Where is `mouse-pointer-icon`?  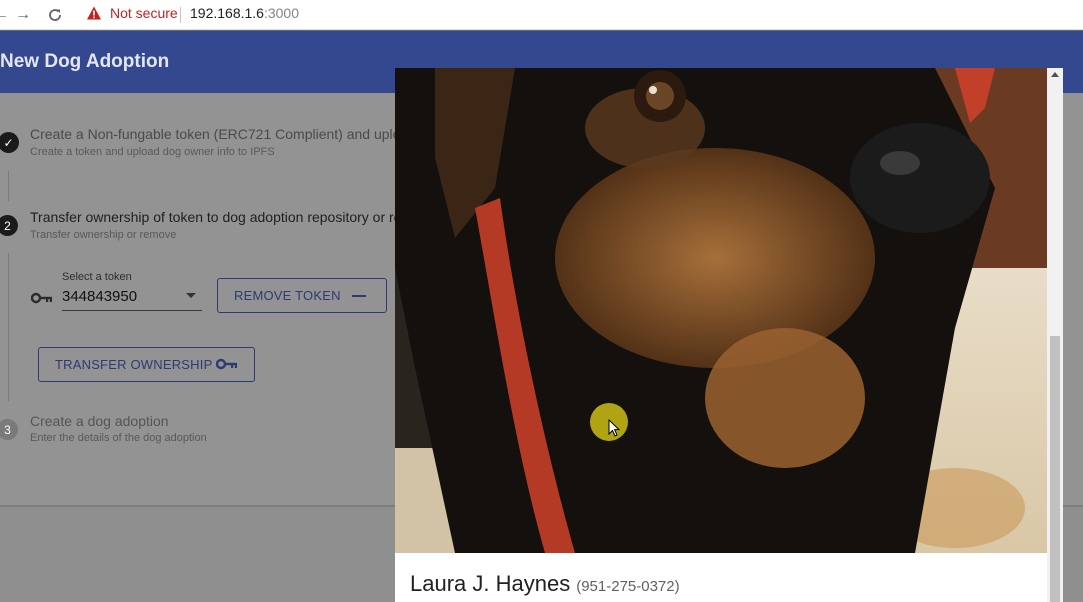 mouse-pointer-icon is located at coordinates (614, 428).